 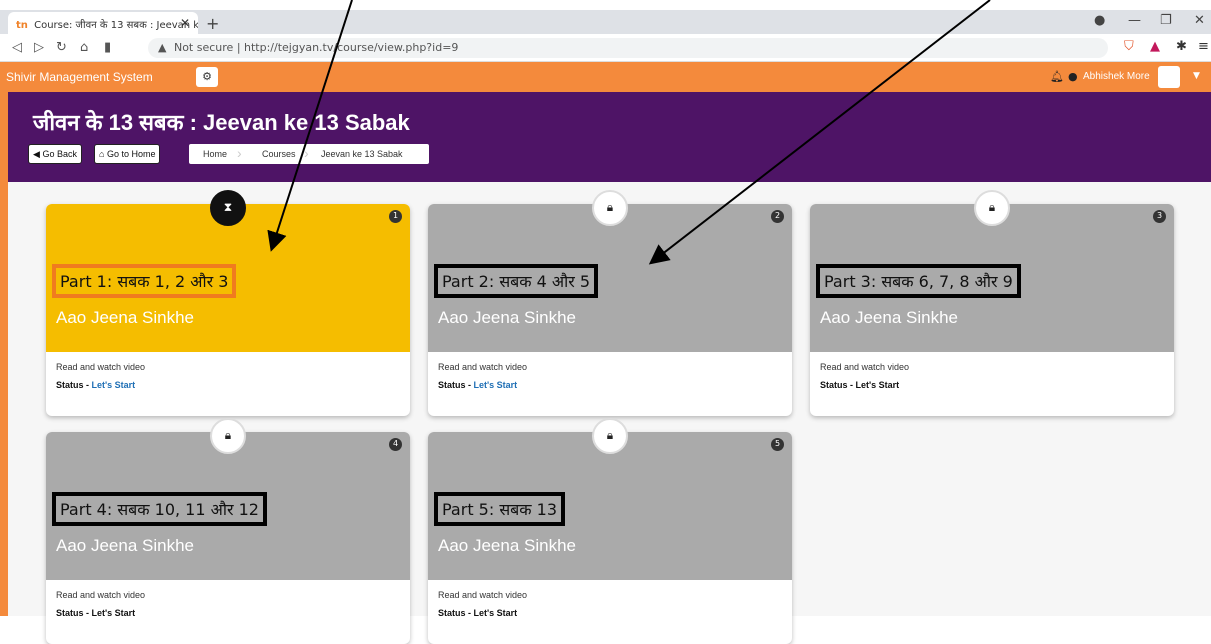 What do you see at coordinates (395, 216) in the screenshot?
I see `card-number: 1` at bounding box center [395, 216].